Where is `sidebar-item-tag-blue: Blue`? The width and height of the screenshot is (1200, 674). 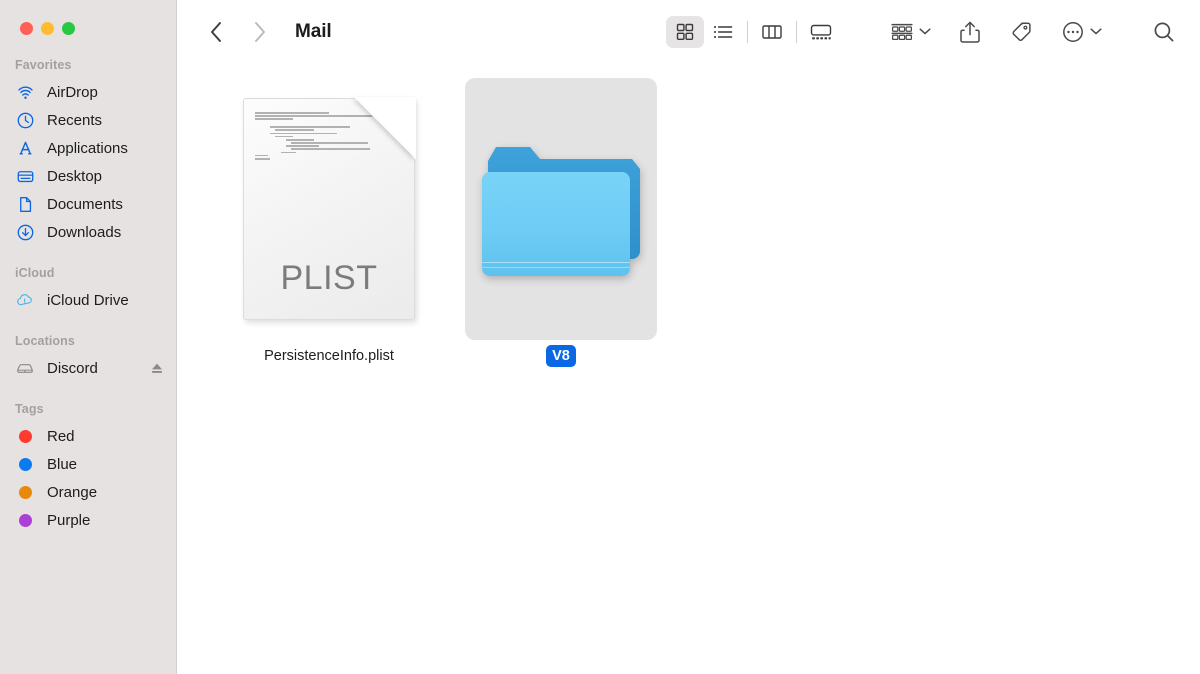 sidebar-item-tag-blue: Blue is located at coordinates (88, 464).